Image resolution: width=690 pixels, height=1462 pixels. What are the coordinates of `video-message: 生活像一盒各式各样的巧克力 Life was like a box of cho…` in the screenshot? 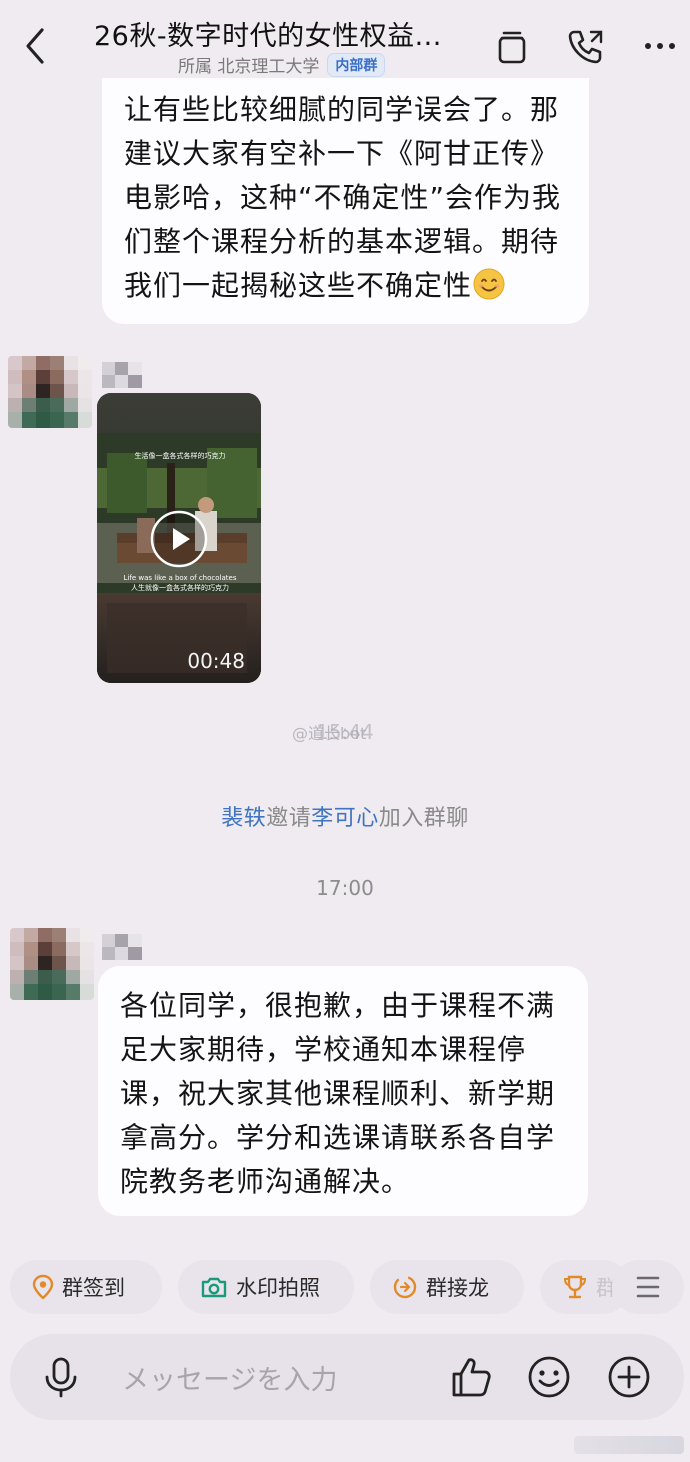 It's located at (179, 538).